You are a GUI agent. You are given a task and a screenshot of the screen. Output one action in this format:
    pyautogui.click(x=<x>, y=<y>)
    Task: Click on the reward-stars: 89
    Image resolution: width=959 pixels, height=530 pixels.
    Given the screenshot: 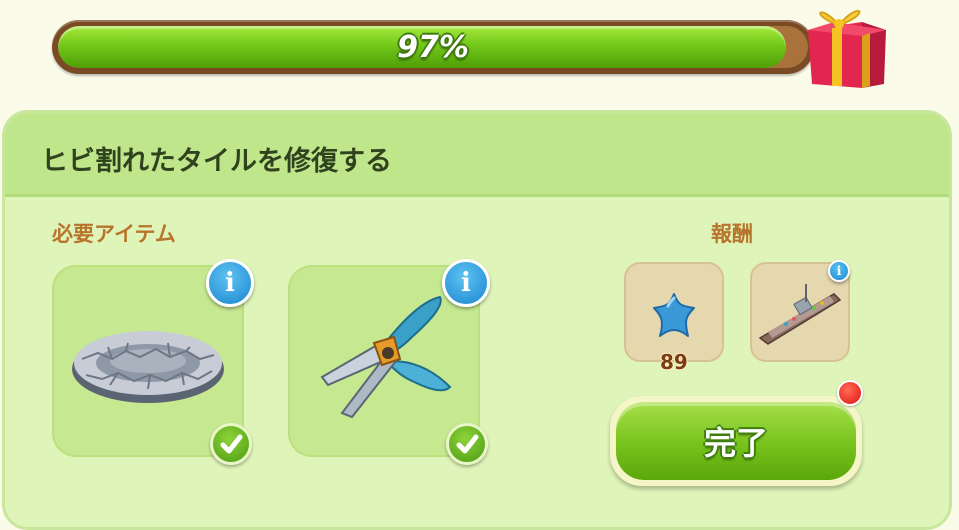 What is the action you would take?
    pyautogui.click(x=674, y=318)
    